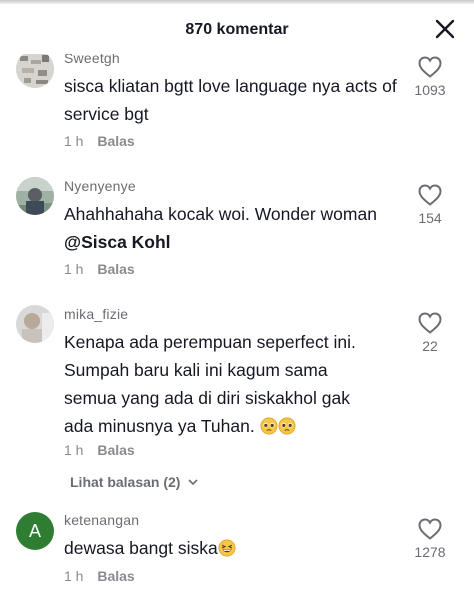 Image resolution: width=474 pixels, height=599 pixels. What do you see at coordinates (117, 242) in the screenshot?
I see `mention-link: @Sisca Kohl` at bounding box center [117, 242].